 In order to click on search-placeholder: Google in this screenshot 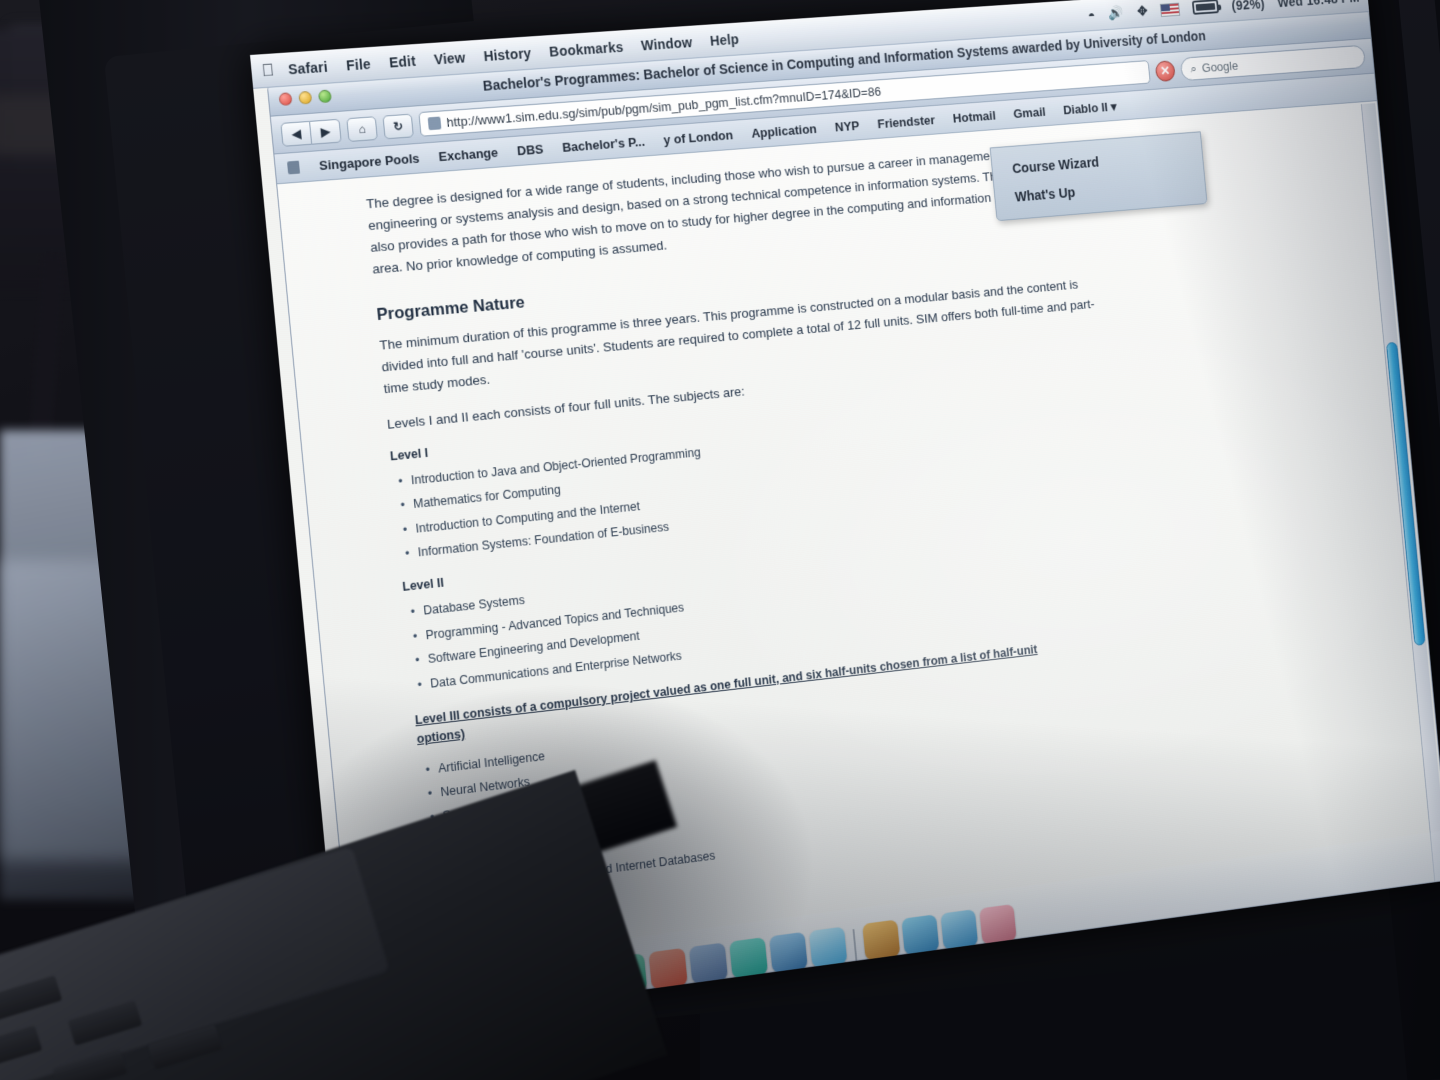, I will do `click(1220, 66)`.